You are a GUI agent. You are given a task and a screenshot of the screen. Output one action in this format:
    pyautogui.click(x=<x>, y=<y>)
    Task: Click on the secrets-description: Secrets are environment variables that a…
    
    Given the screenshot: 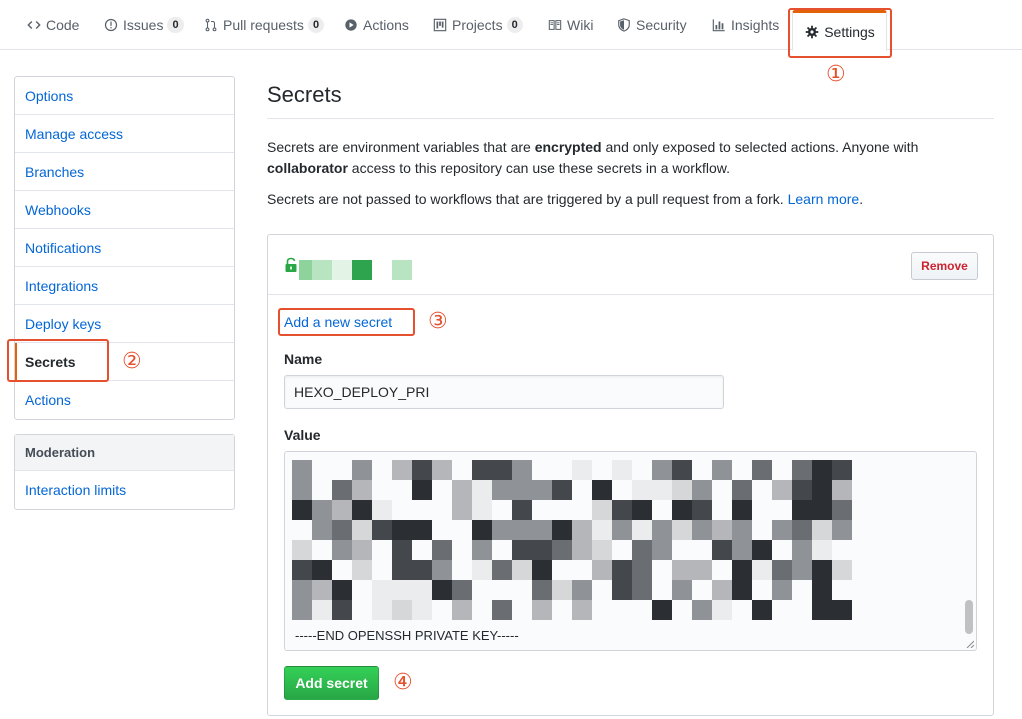 What is the action you would take?
    pyautogui.click(x=631, y=158)
    